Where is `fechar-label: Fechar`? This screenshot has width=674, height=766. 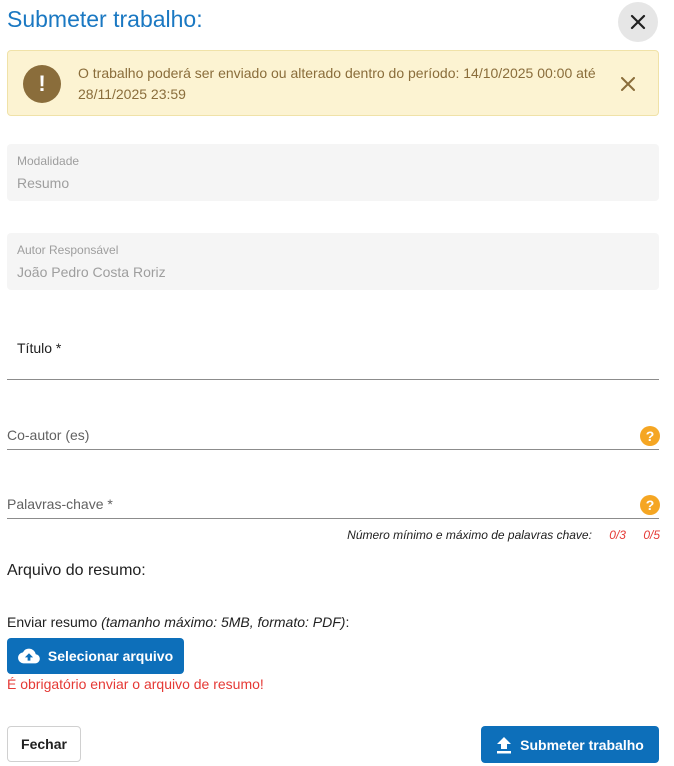 fechar-label: Fechar is located at coordinates (44, 744).